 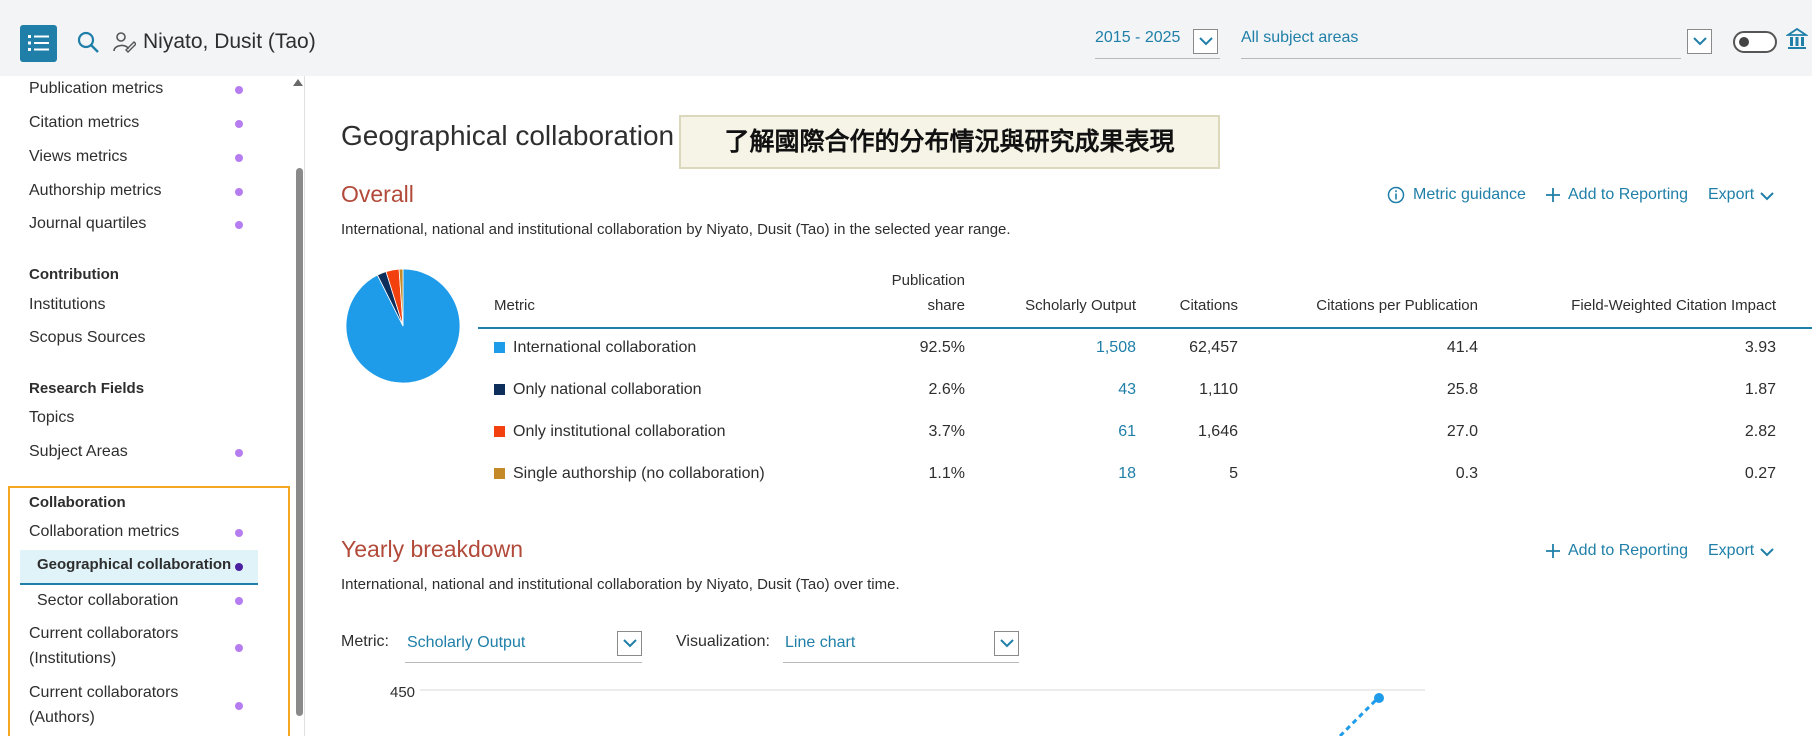 I want to click on table-cell-metric: Only institutional collaboration, so click(x=619, y=431).